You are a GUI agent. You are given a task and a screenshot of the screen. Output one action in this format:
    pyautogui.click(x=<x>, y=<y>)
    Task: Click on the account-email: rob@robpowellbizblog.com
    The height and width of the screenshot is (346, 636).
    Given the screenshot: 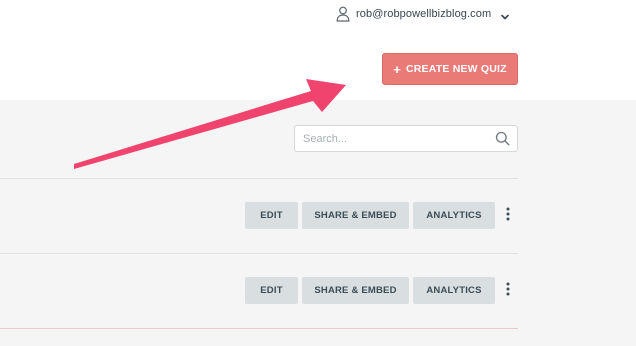 What is the action you would take?
    pyautogui.click(x=424, y=14)
    